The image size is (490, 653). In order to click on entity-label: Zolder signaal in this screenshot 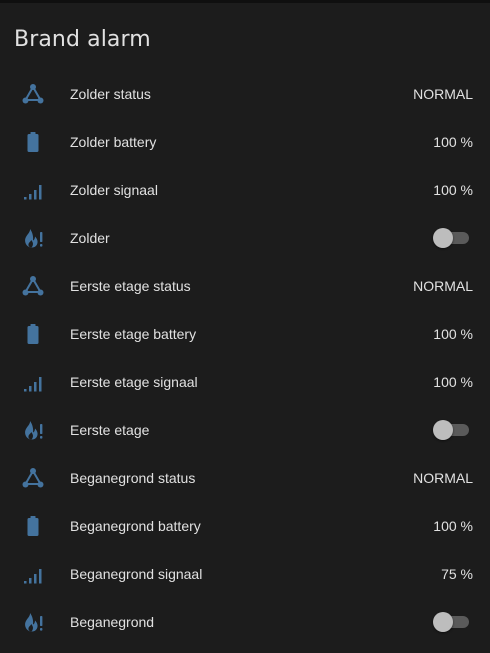, I will do `click(114, 190)`.